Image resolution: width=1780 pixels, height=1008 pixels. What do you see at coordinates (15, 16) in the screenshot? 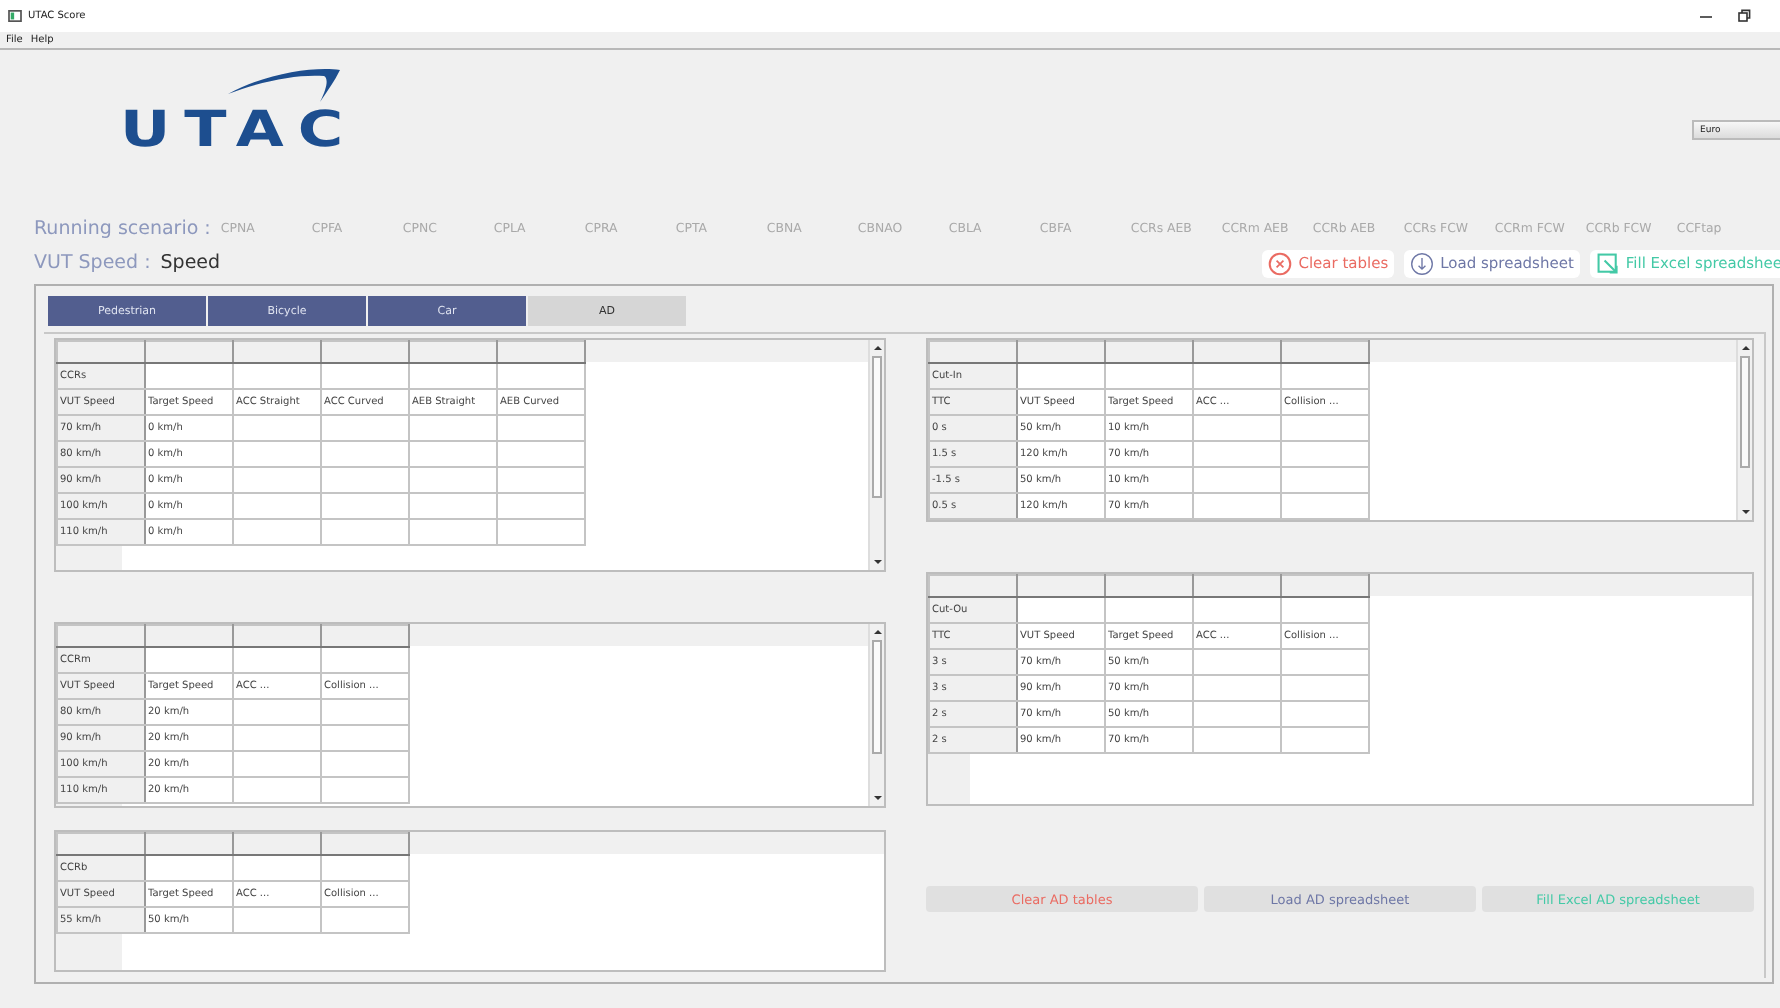
I see `app-icon` at bounding box center [15, 16].